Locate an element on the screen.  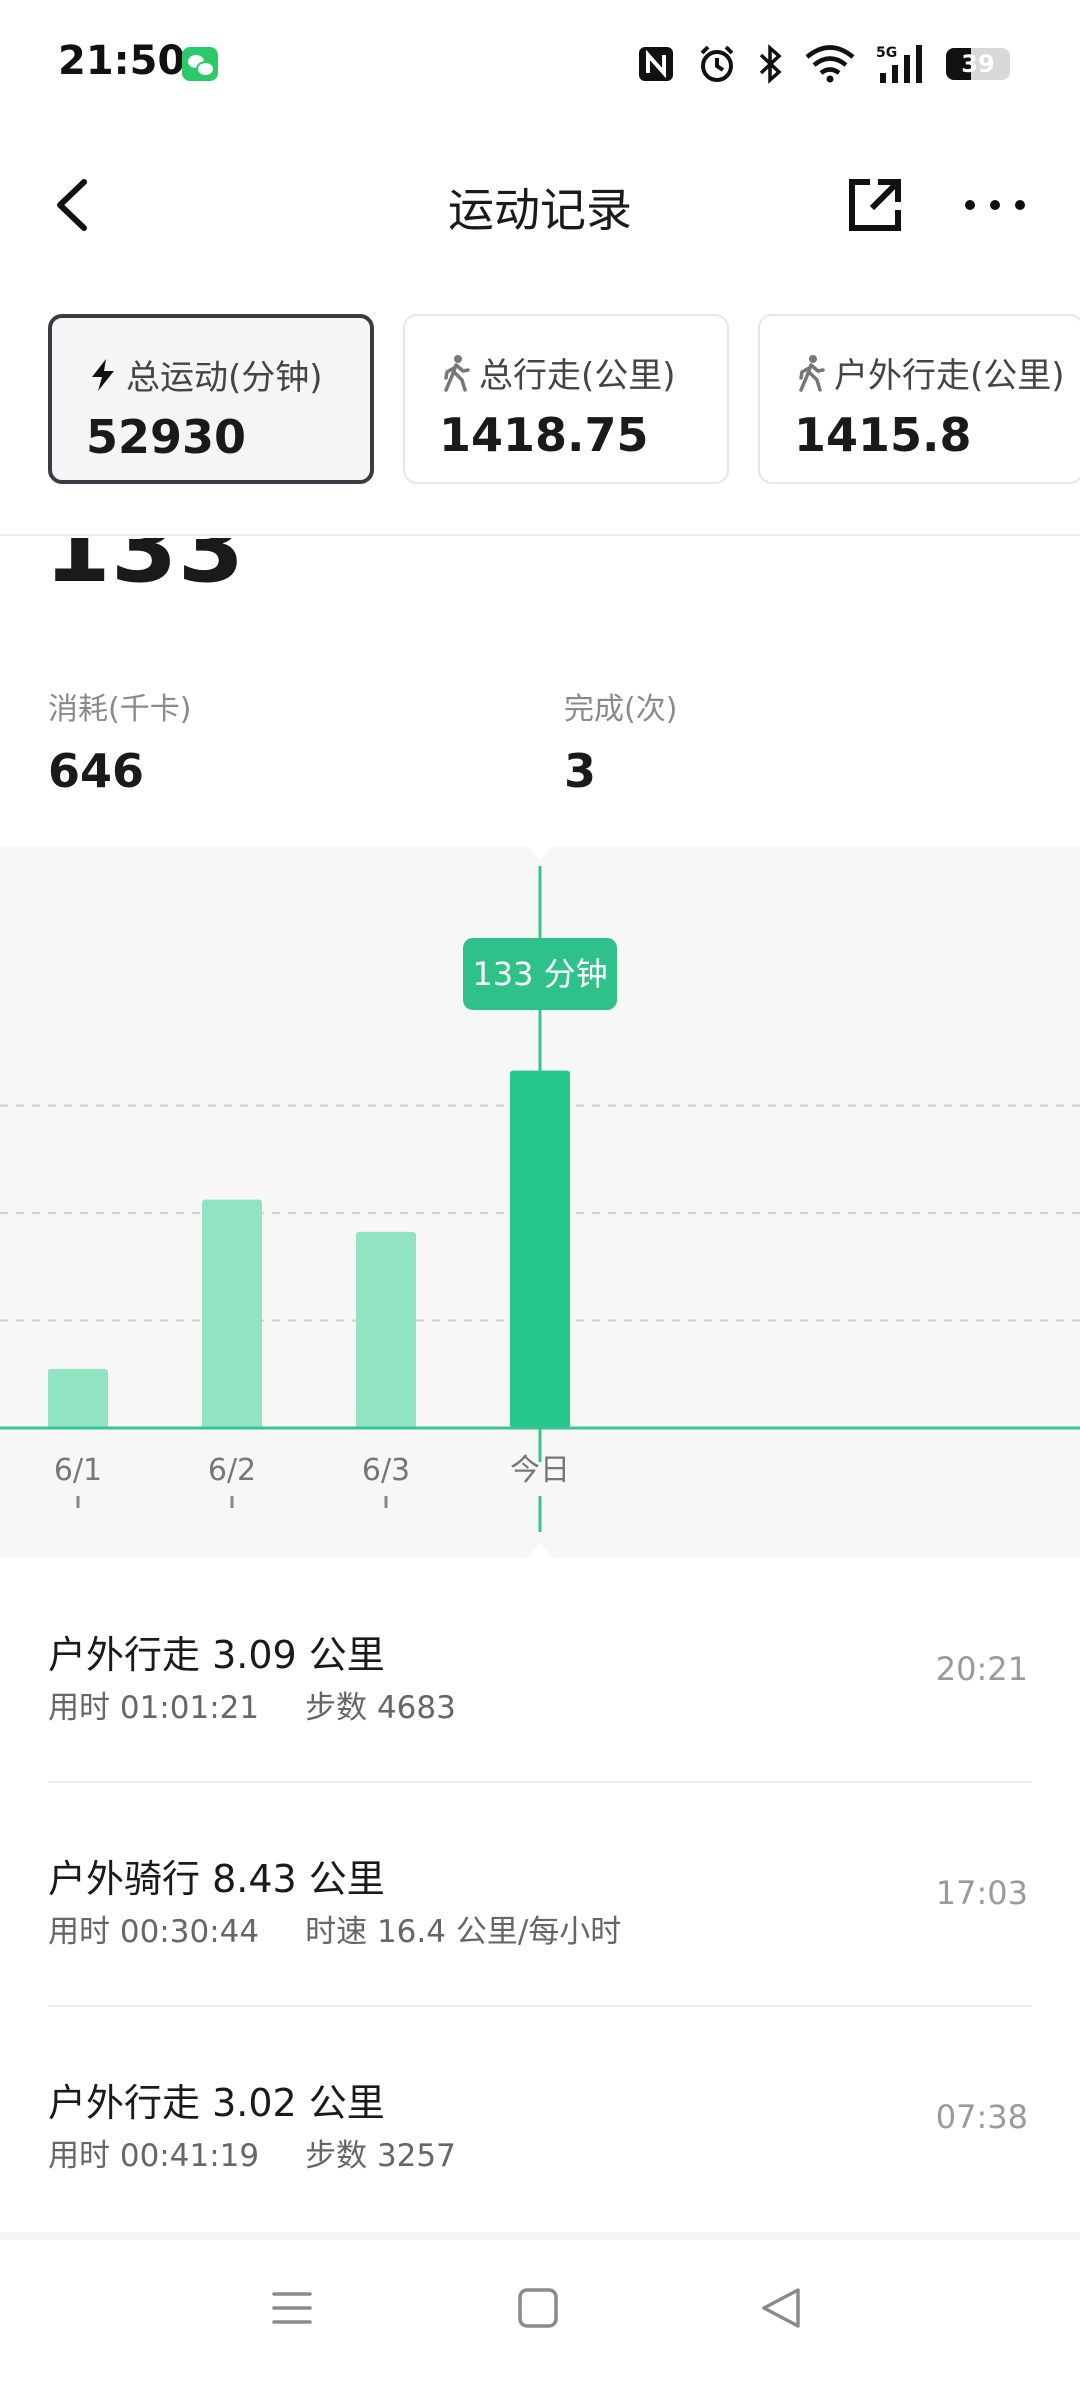
completed-label: 完成(次) is located at coordinates (621, 709).